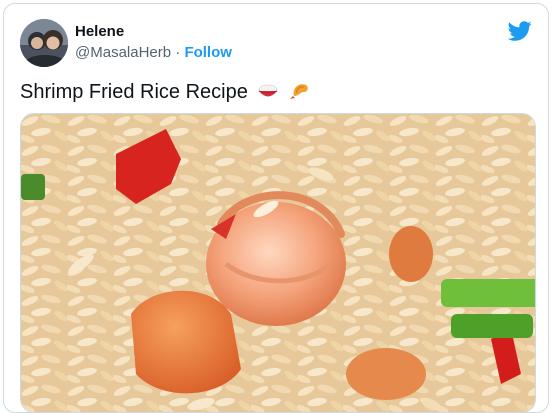 Image resolution: width=553 pixels, height=413 pixels. What do you see at coordinates (123, 52) in the screenshot?
I see `user-handle: @MasalaHerb` at bounding box center [123, 52].